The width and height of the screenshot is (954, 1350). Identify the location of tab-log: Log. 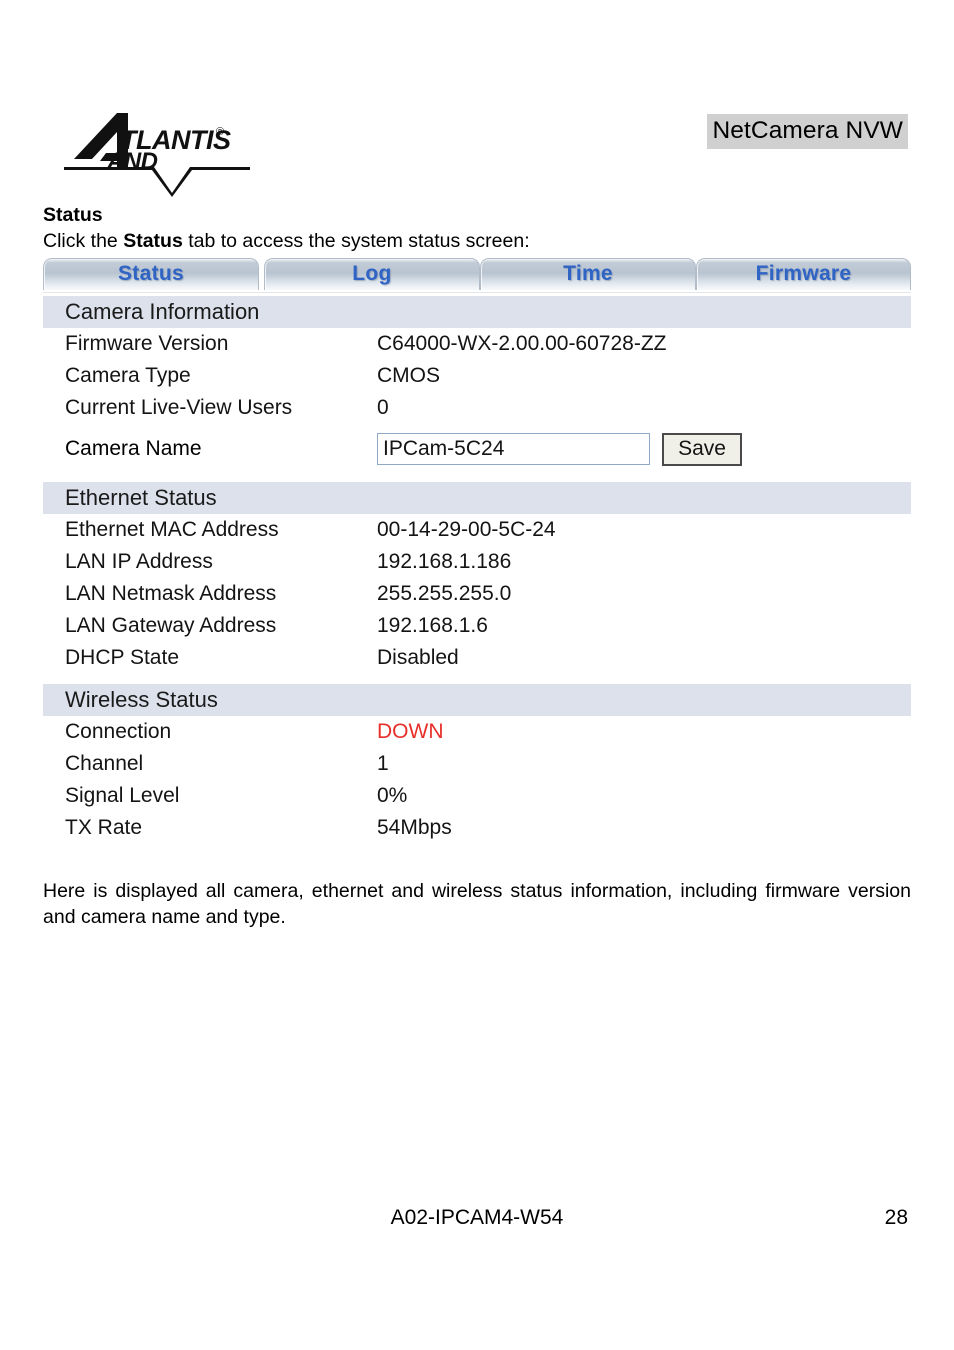
(372, 274).